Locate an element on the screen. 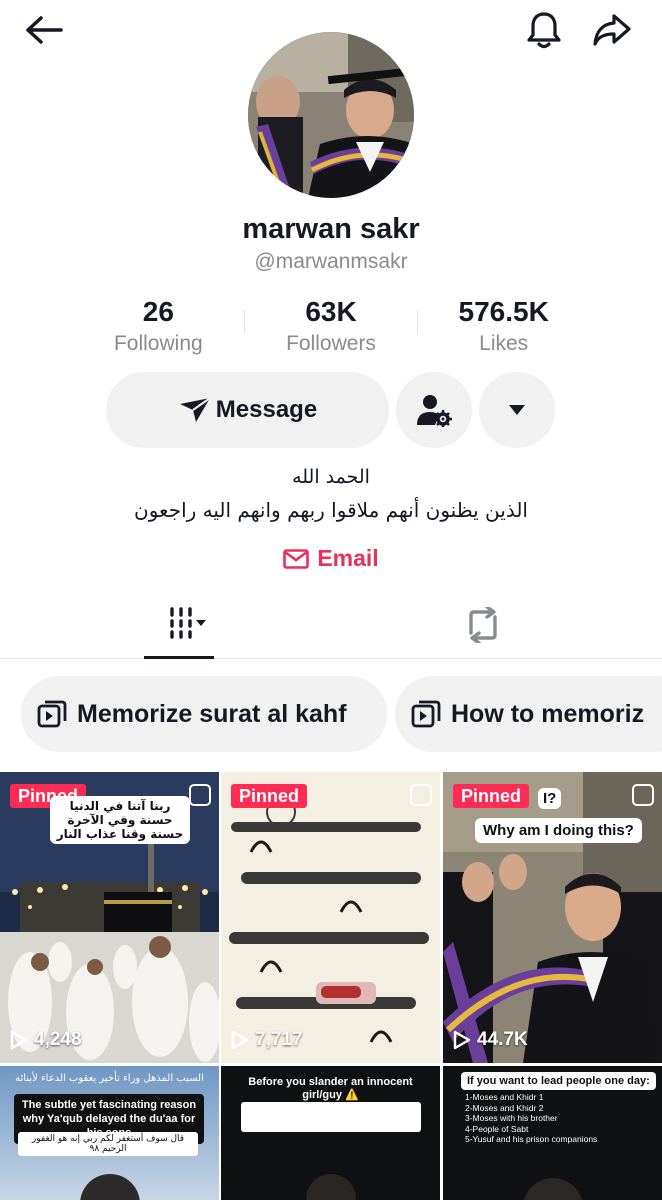  video-thumbnail: Pinned 7,717 is located at coordinates (330, 917).